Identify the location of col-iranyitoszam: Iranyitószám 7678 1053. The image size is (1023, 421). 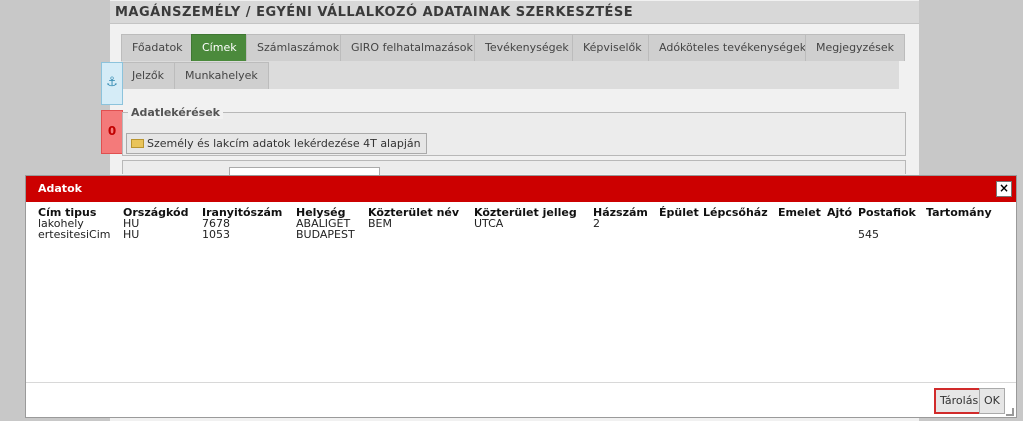
(242, 223).